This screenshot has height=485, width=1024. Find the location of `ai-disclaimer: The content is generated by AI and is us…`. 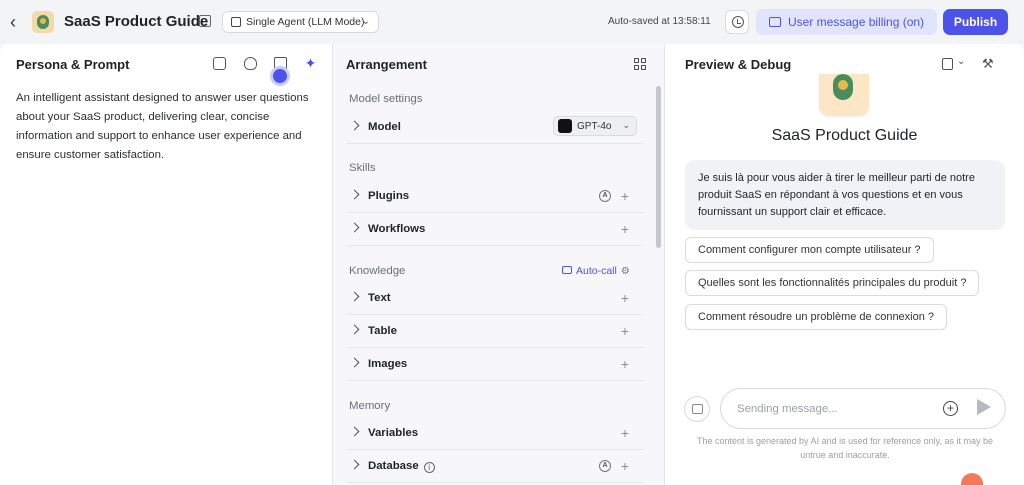

ai-disclaimer: The content is generated by AI and is us… is located at coordinates (844, 448).